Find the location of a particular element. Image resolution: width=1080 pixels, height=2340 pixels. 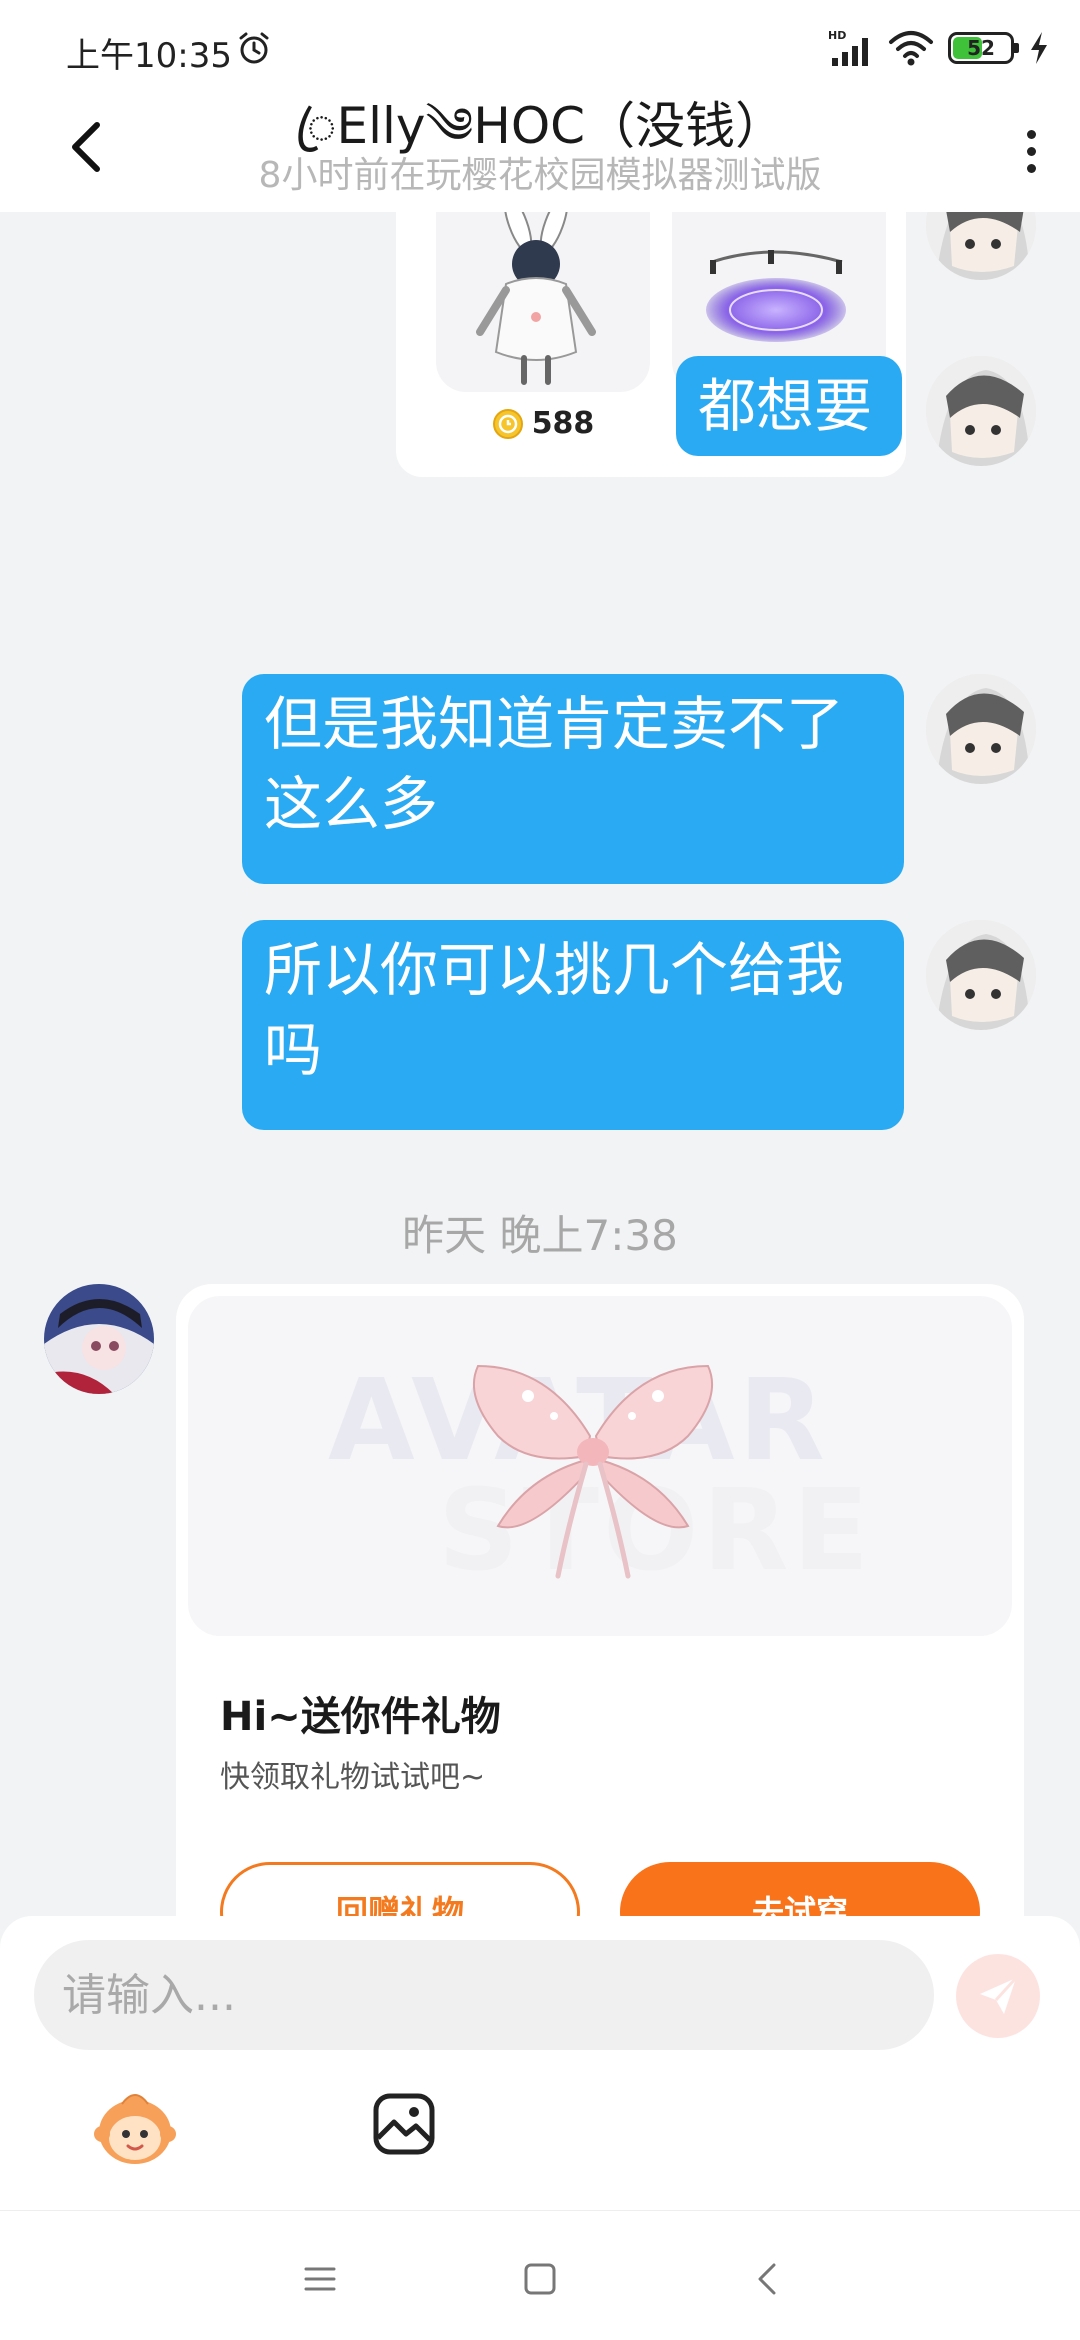

back-nav-icon is located at coordinates (768, 2279).